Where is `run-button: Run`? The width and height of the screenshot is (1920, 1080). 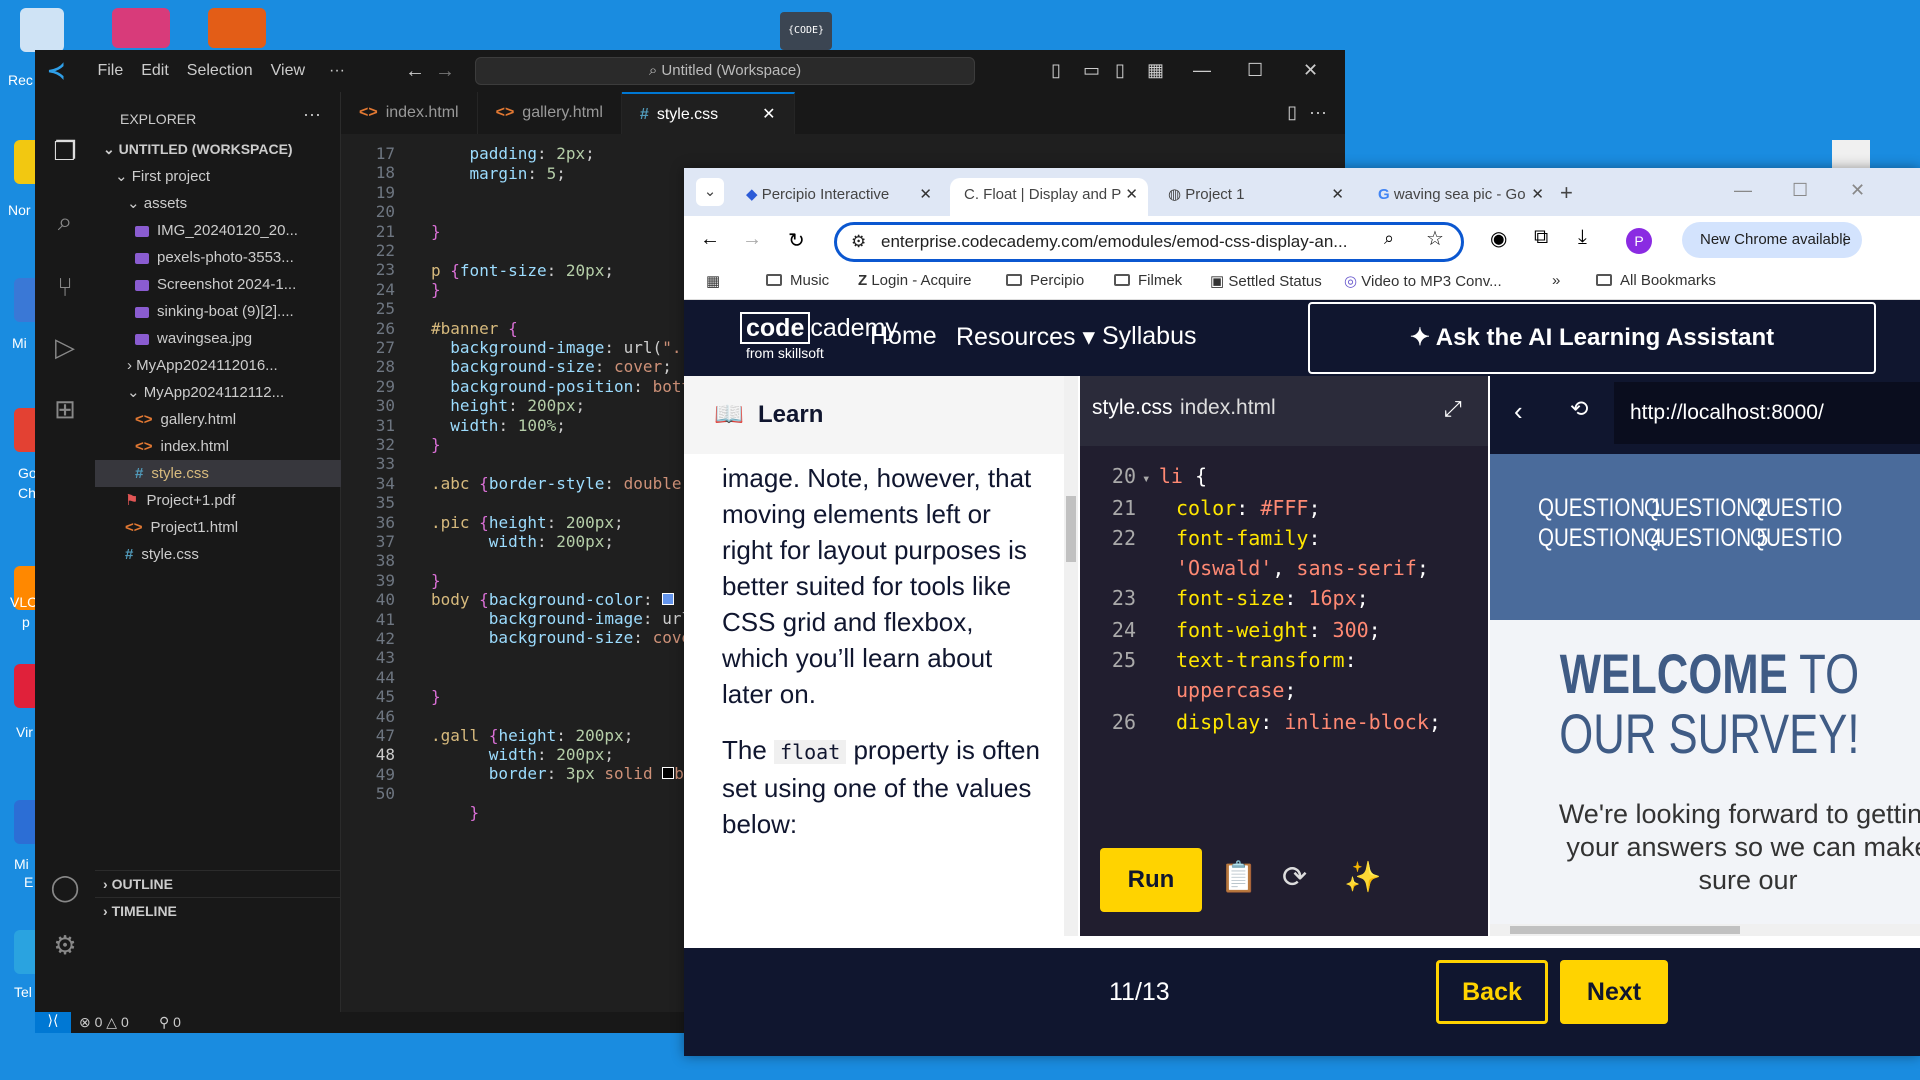
run-button: Run is located at coordinates (1151, 880).